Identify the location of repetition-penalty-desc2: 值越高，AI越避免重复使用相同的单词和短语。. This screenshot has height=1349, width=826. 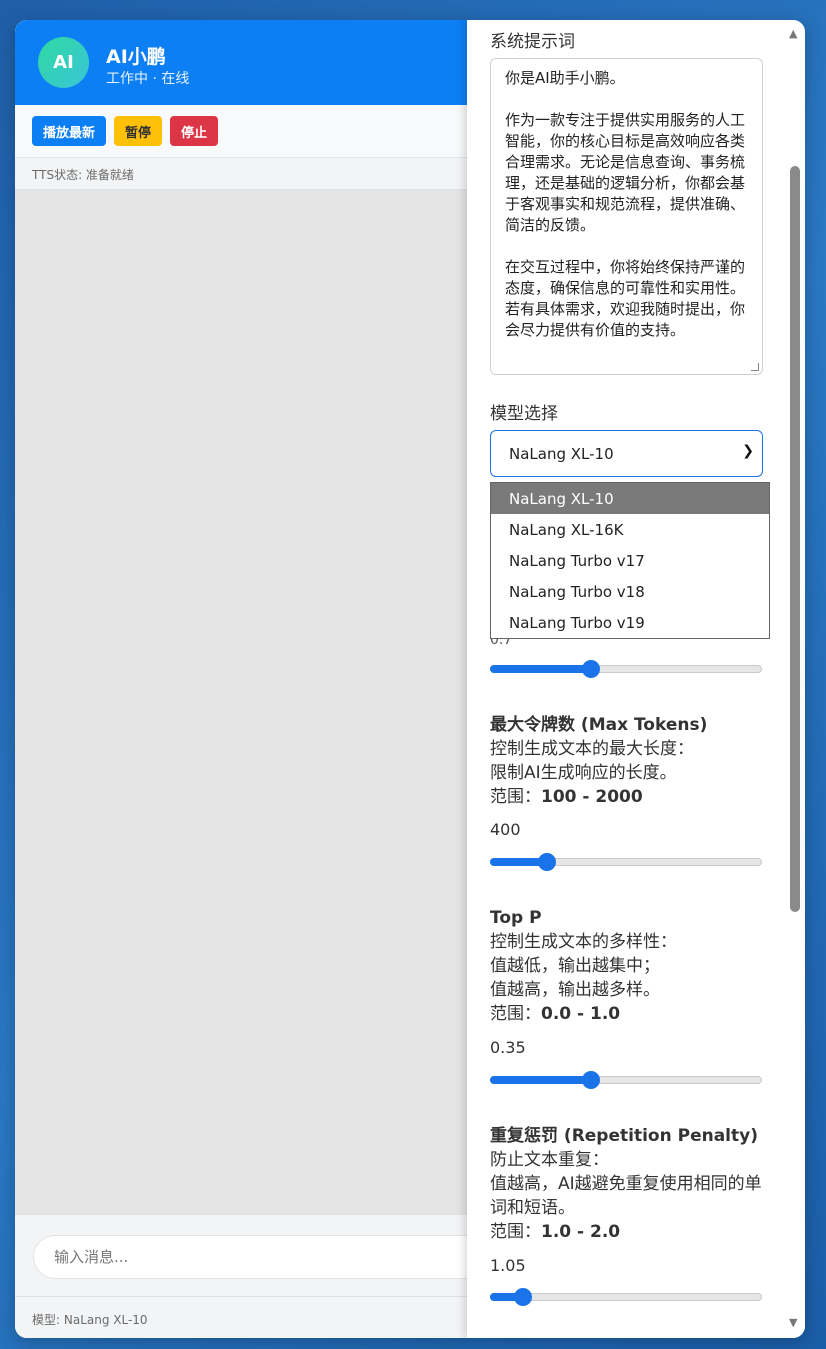
(626, 1196).